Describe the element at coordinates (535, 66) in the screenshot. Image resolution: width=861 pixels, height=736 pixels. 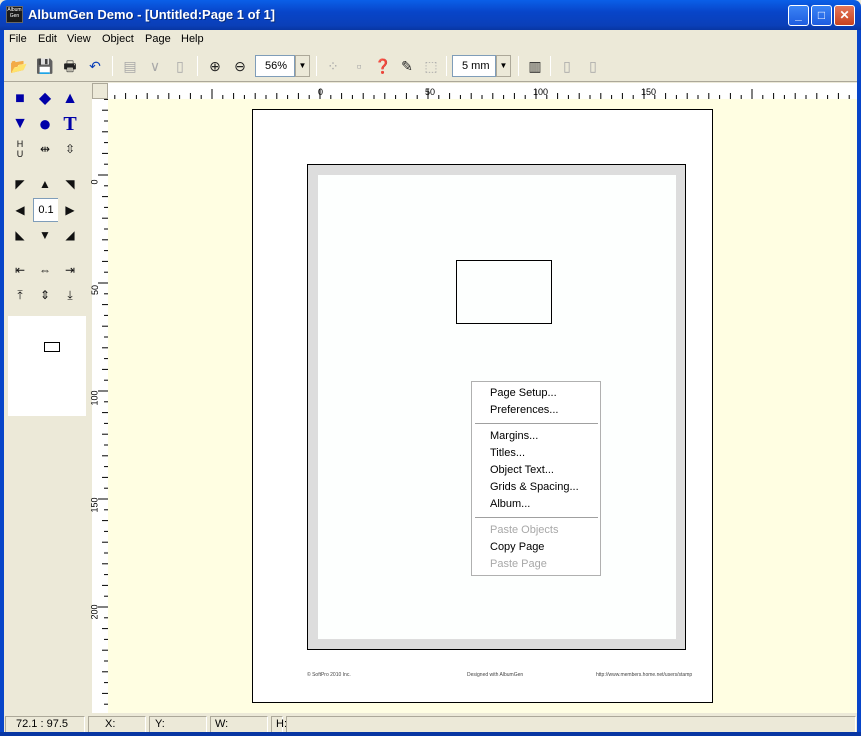
I see `album-icon: ▥` at that location.